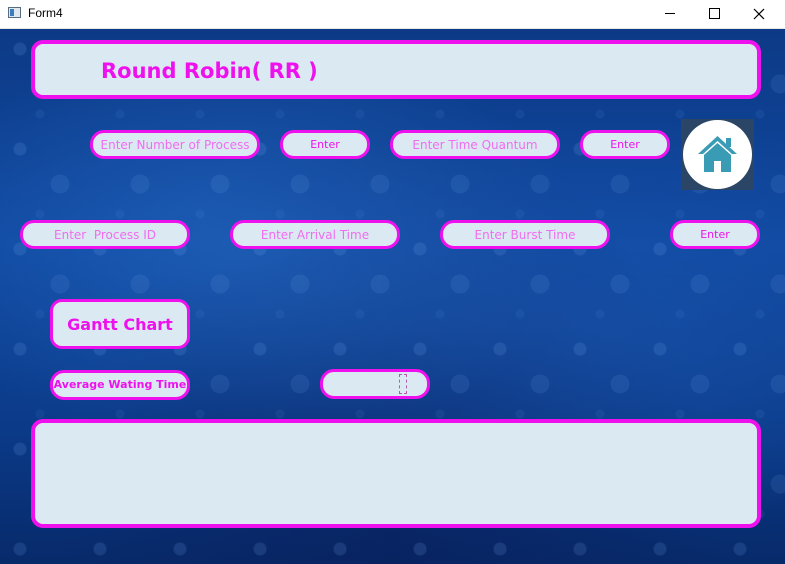 The height and width of the screenshot is (564, 785). What do you see at coordinates (392, 14) in the screenshot?
I see `title-bar: Form4` at bounding box center [392, 14].